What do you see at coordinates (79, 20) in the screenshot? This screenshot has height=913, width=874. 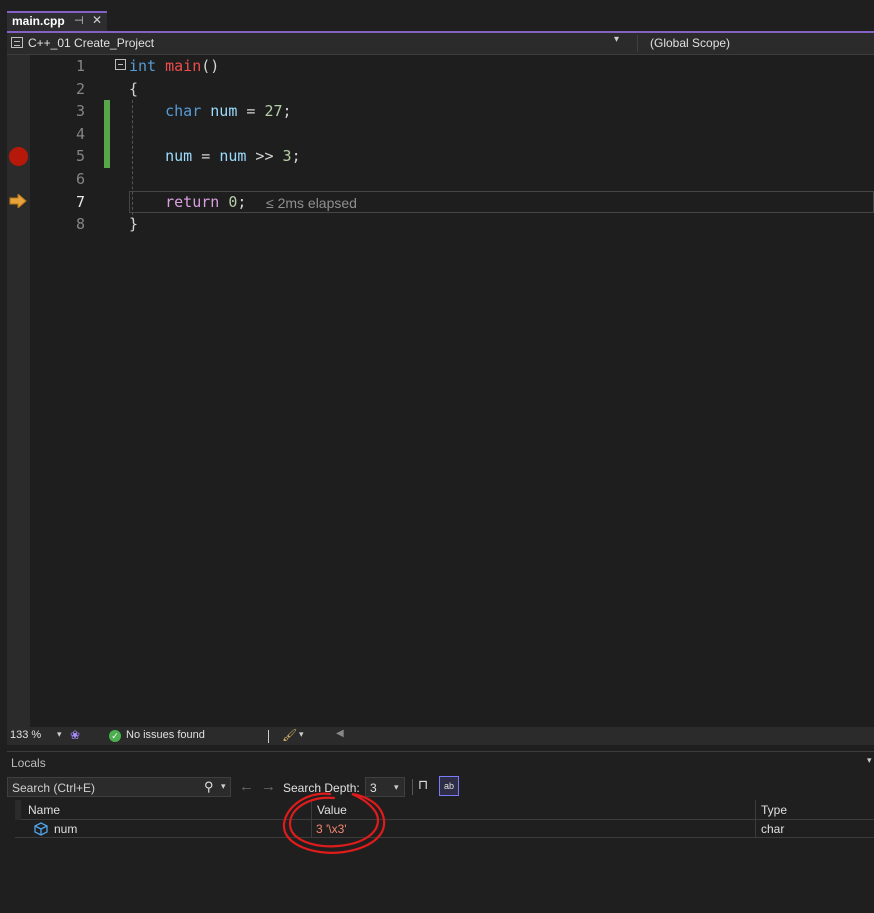 I see `pin-icon: ⊣` at bounding box center [79, 20].